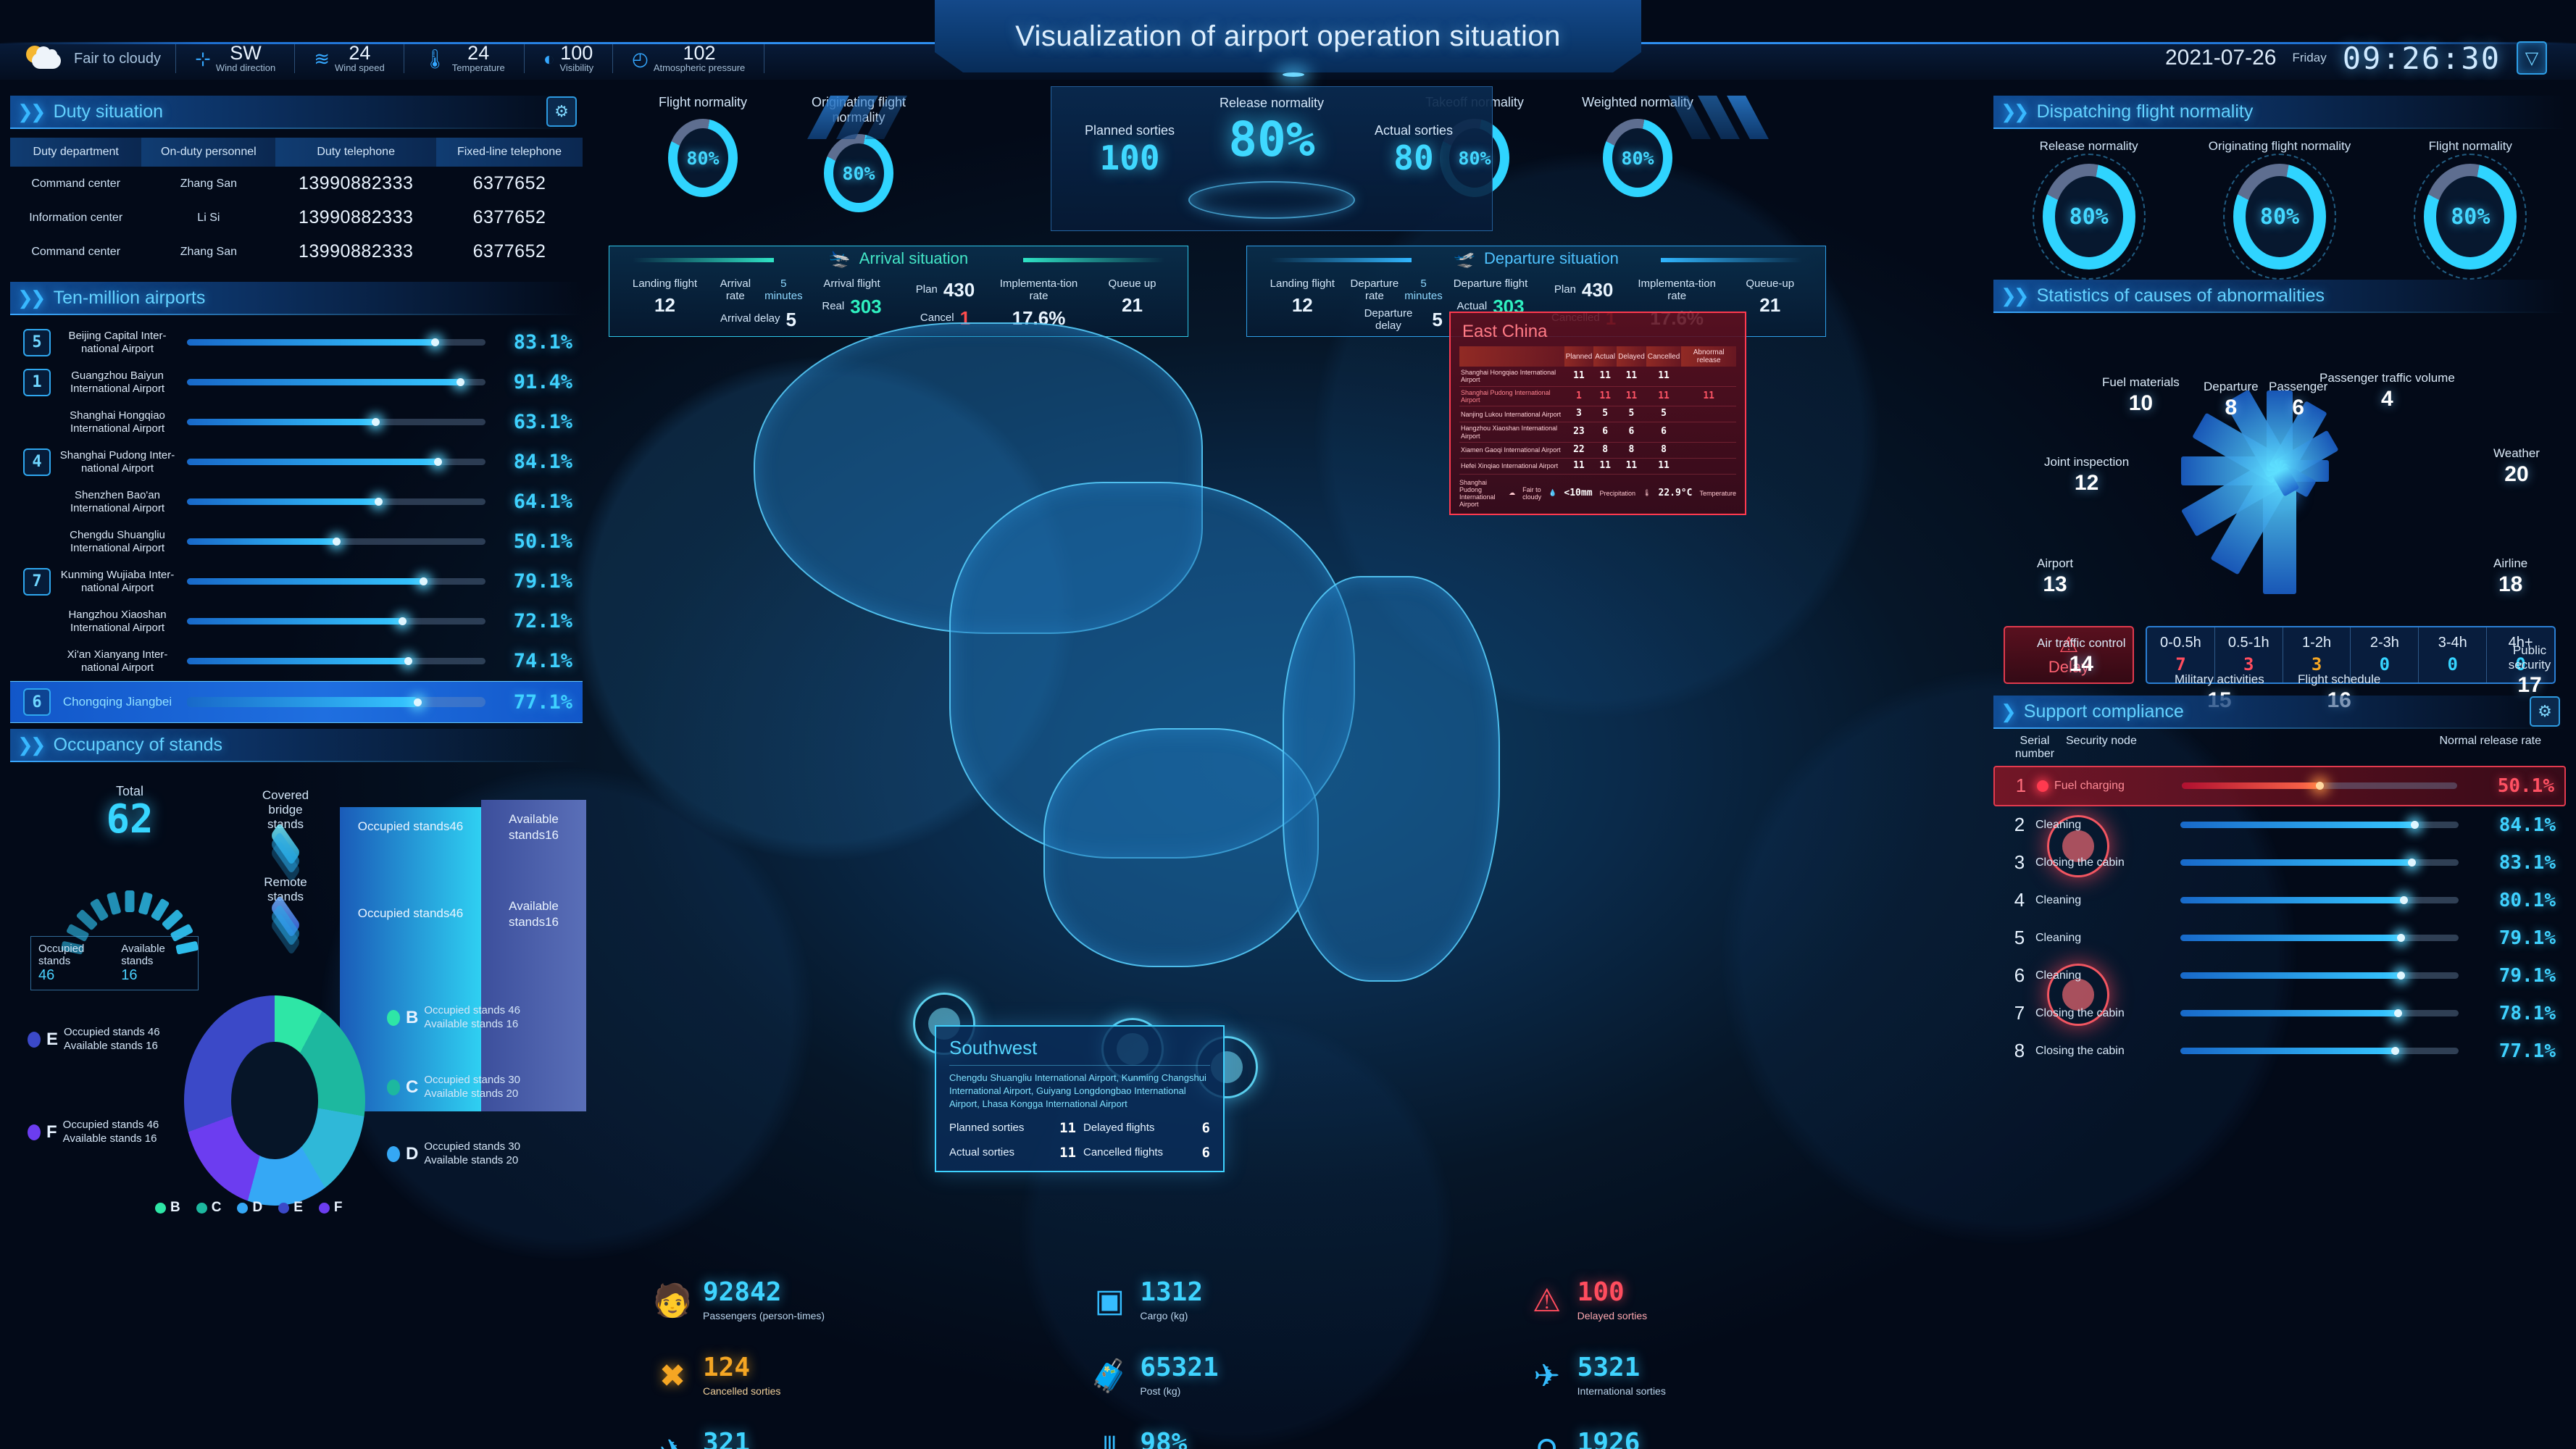 The image size is (2576, 1449). I want to click on table-row: 5 Cleaning 79.1%, so click(2279, 938).